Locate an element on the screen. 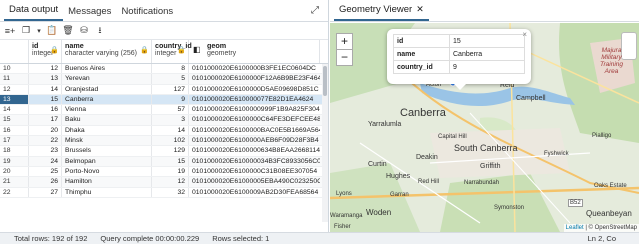 This screenshot has height=244, width=639. id-cell: 13 is located at coordinates (45, 79).